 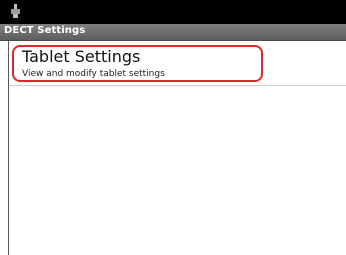 I want to click on status-bar, so click(x=173, y=12).